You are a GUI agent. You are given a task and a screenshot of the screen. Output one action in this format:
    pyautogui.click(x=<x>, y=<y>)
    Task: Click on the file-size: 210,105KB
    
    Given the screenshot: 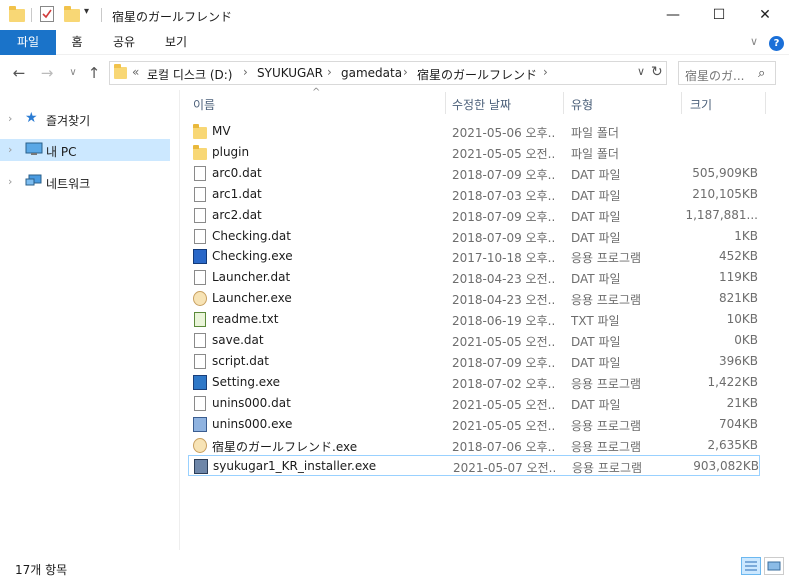 What is the action you would take?
    pyautogui.click(x=725, y=193)
    